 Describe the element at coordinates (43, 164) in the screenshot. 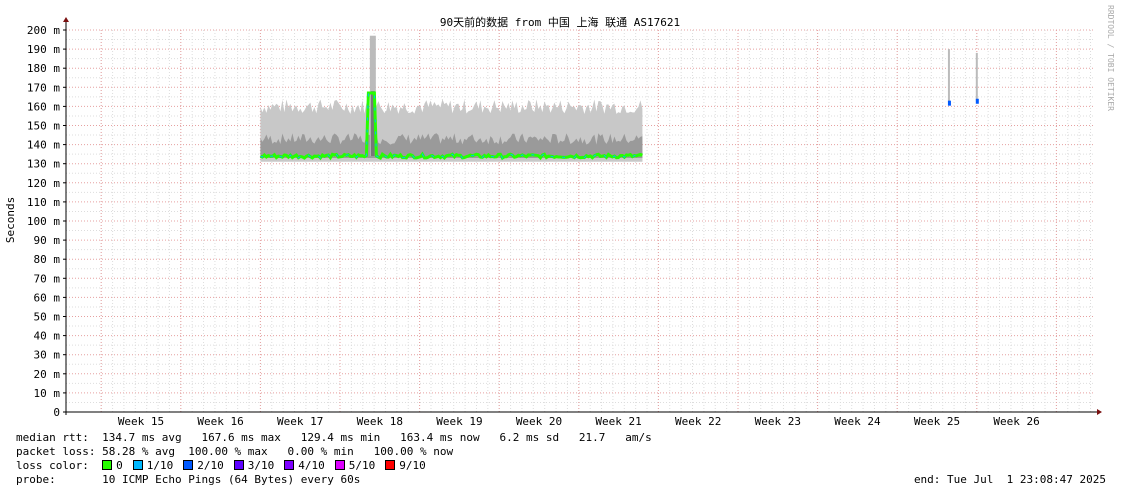

I see `y-tick-label: 130 m` at that location.